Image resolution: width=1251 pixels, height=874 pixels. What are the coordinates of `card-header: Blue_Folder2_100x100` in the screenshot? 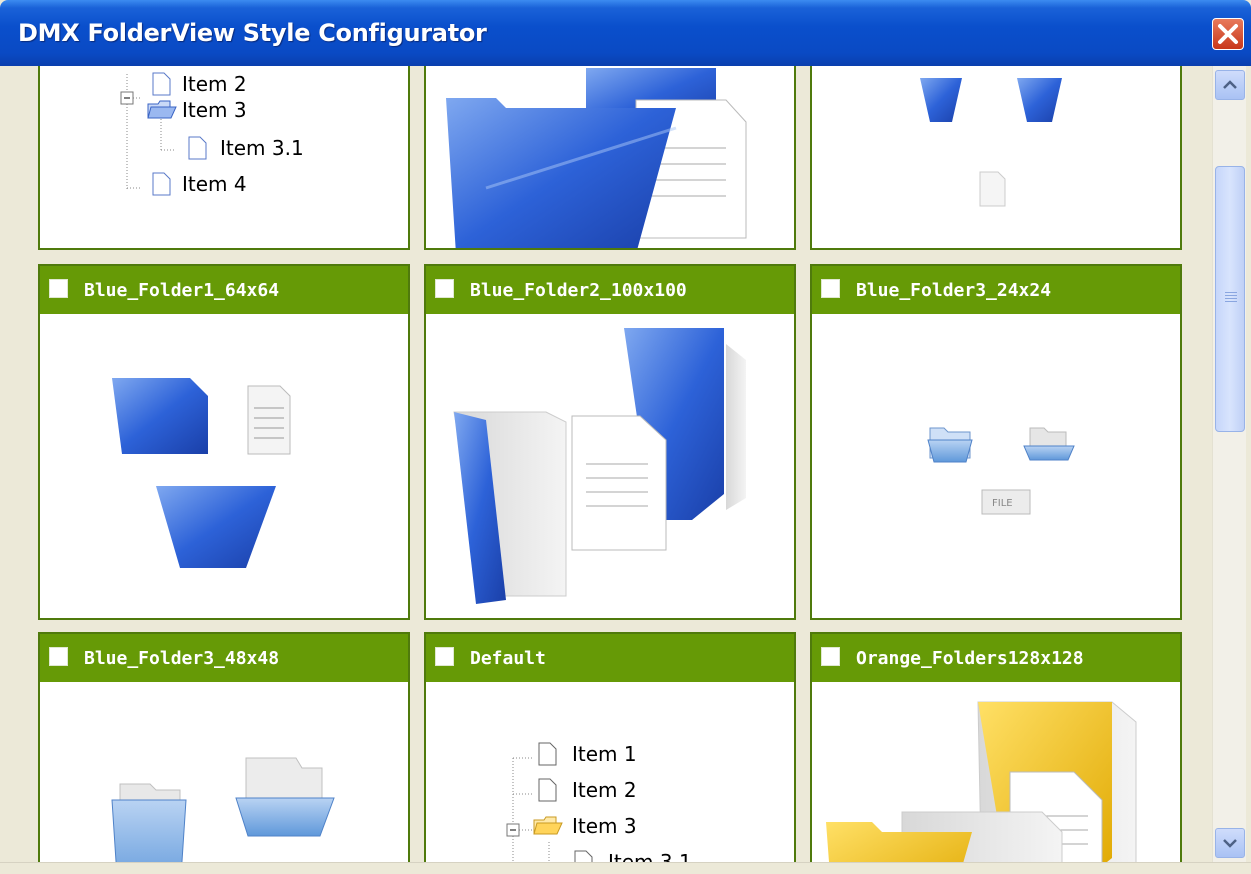 It's located at (610, 290).